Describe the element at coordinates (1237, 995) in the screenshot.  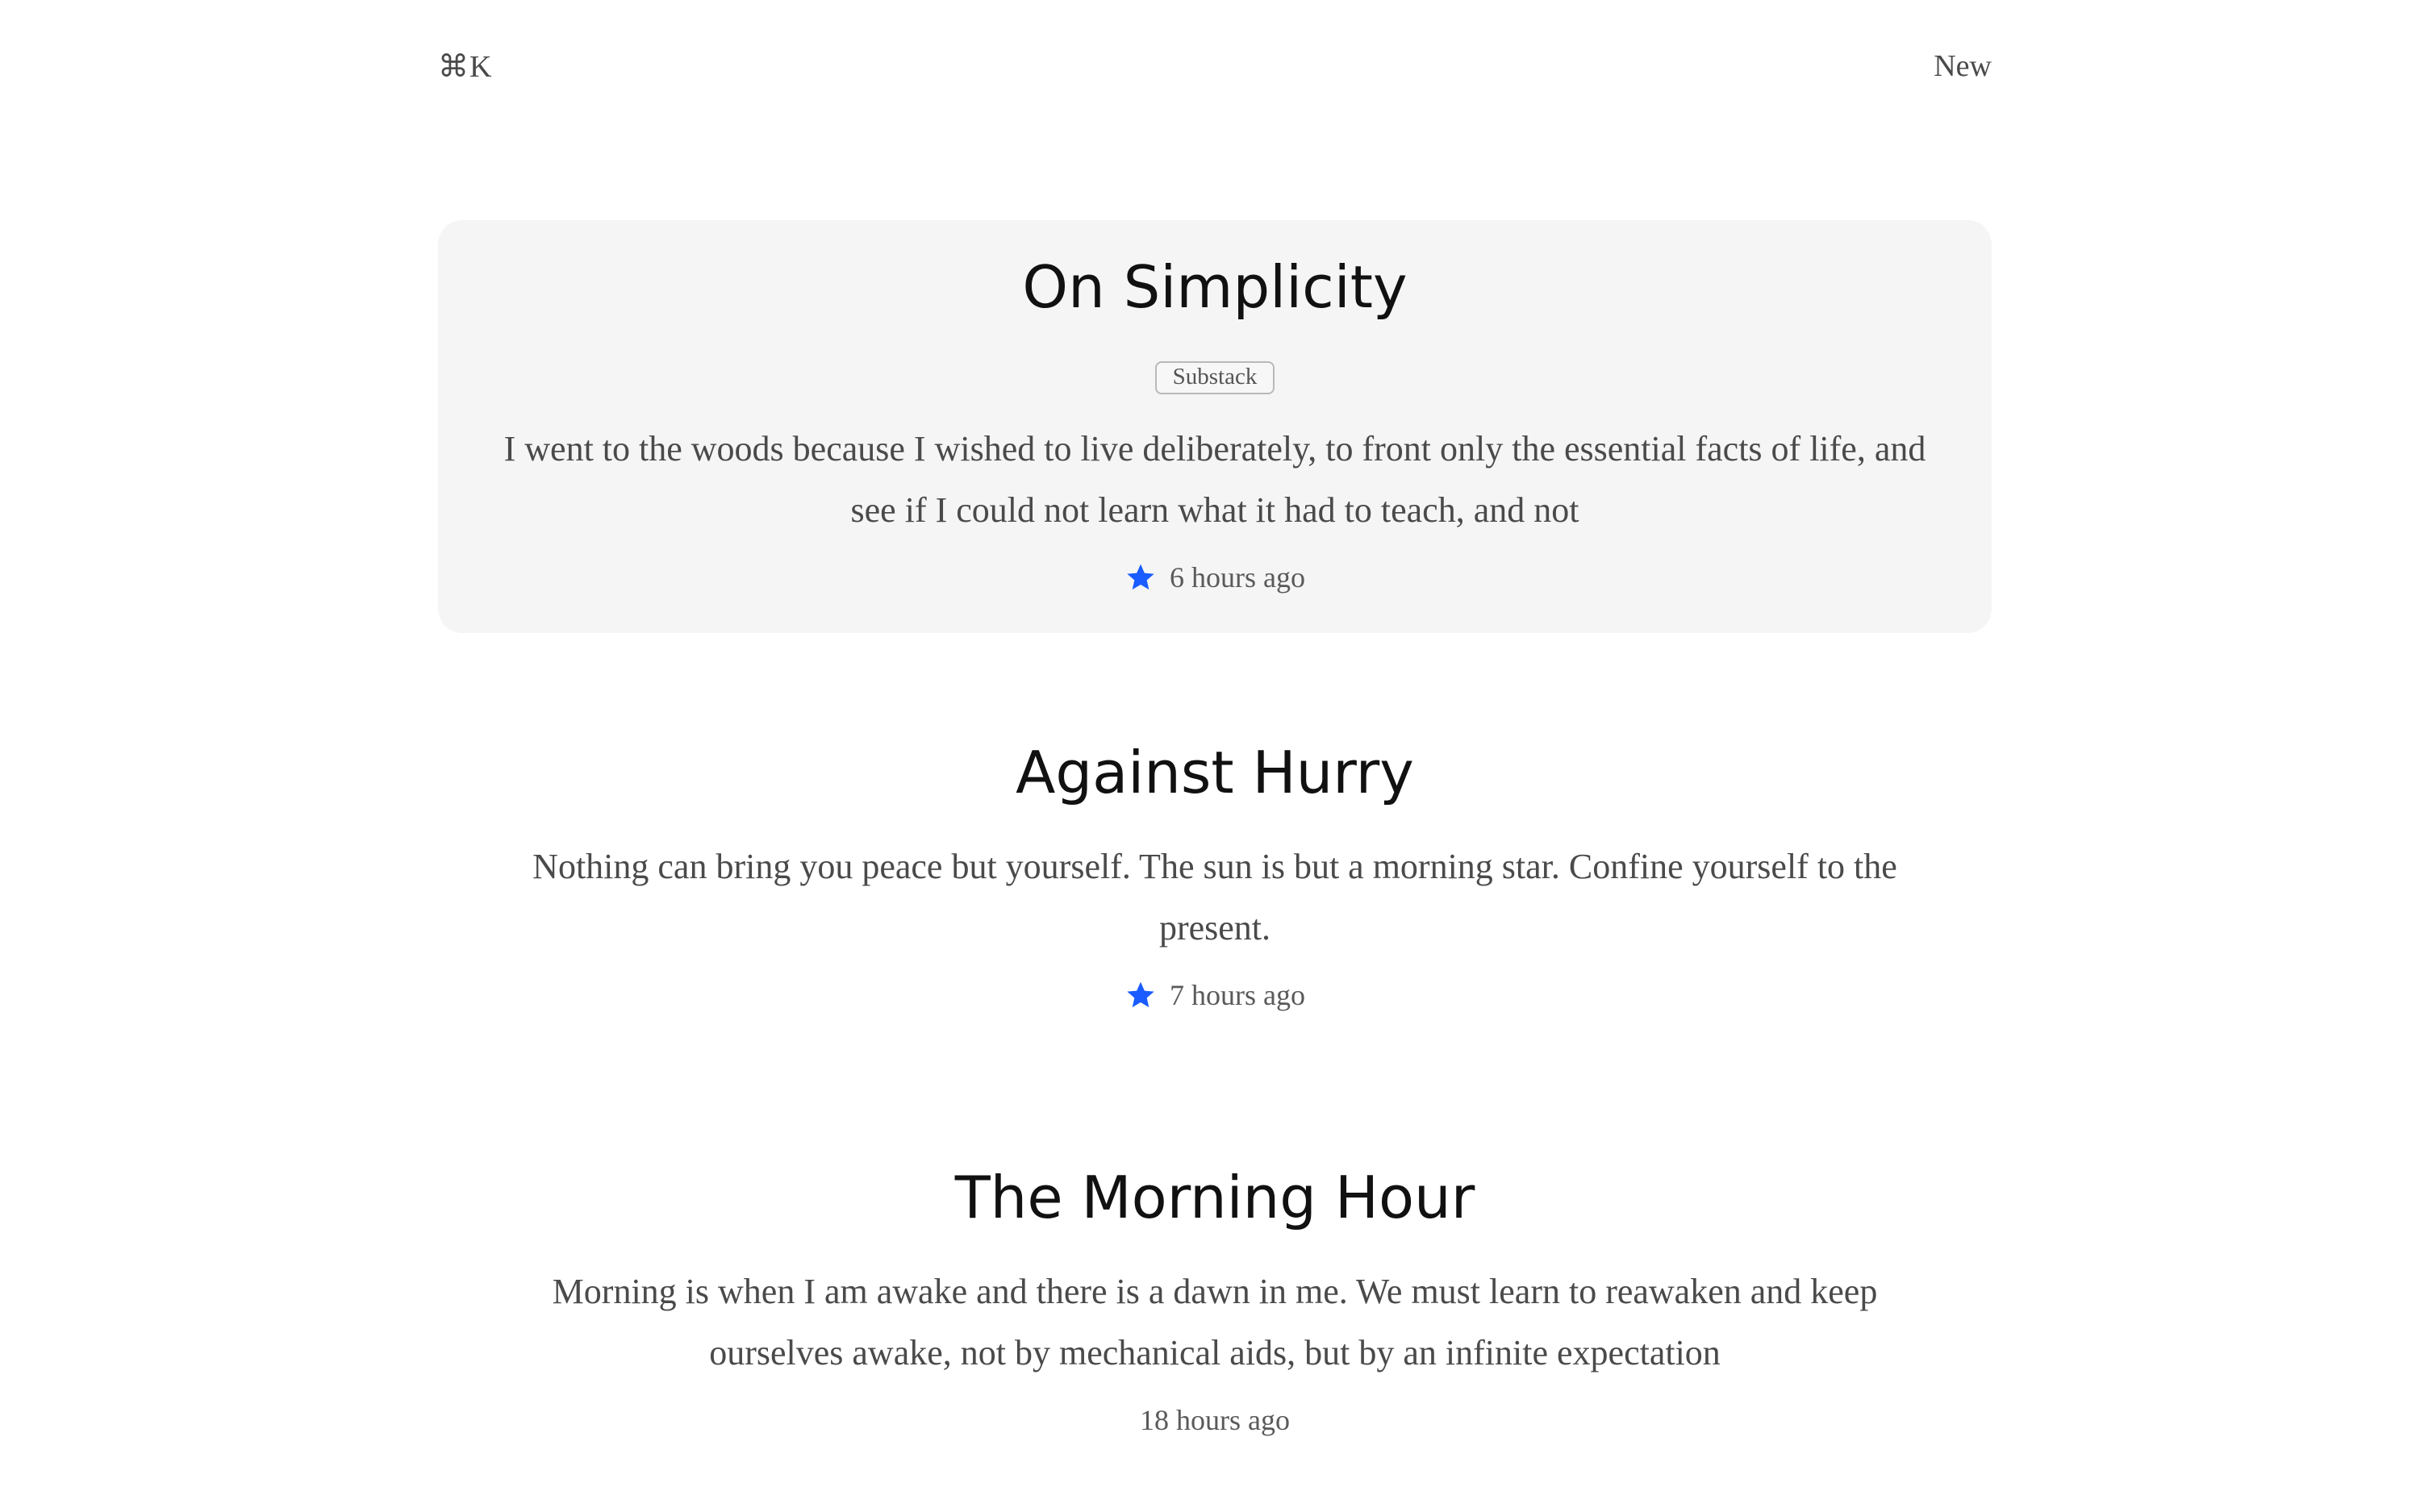
I see `post-timestamp: 7 hours ago` at that location.